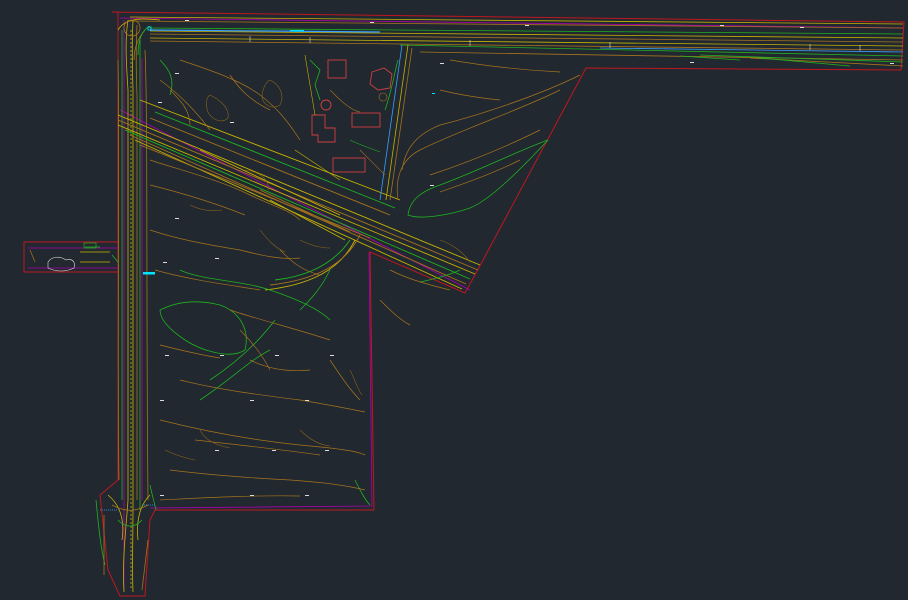 The image size is (908, 600). What do you see at coordinates (352, 116) in the screenshot?
I see `building-footprints` at bounding box center [352, 116].